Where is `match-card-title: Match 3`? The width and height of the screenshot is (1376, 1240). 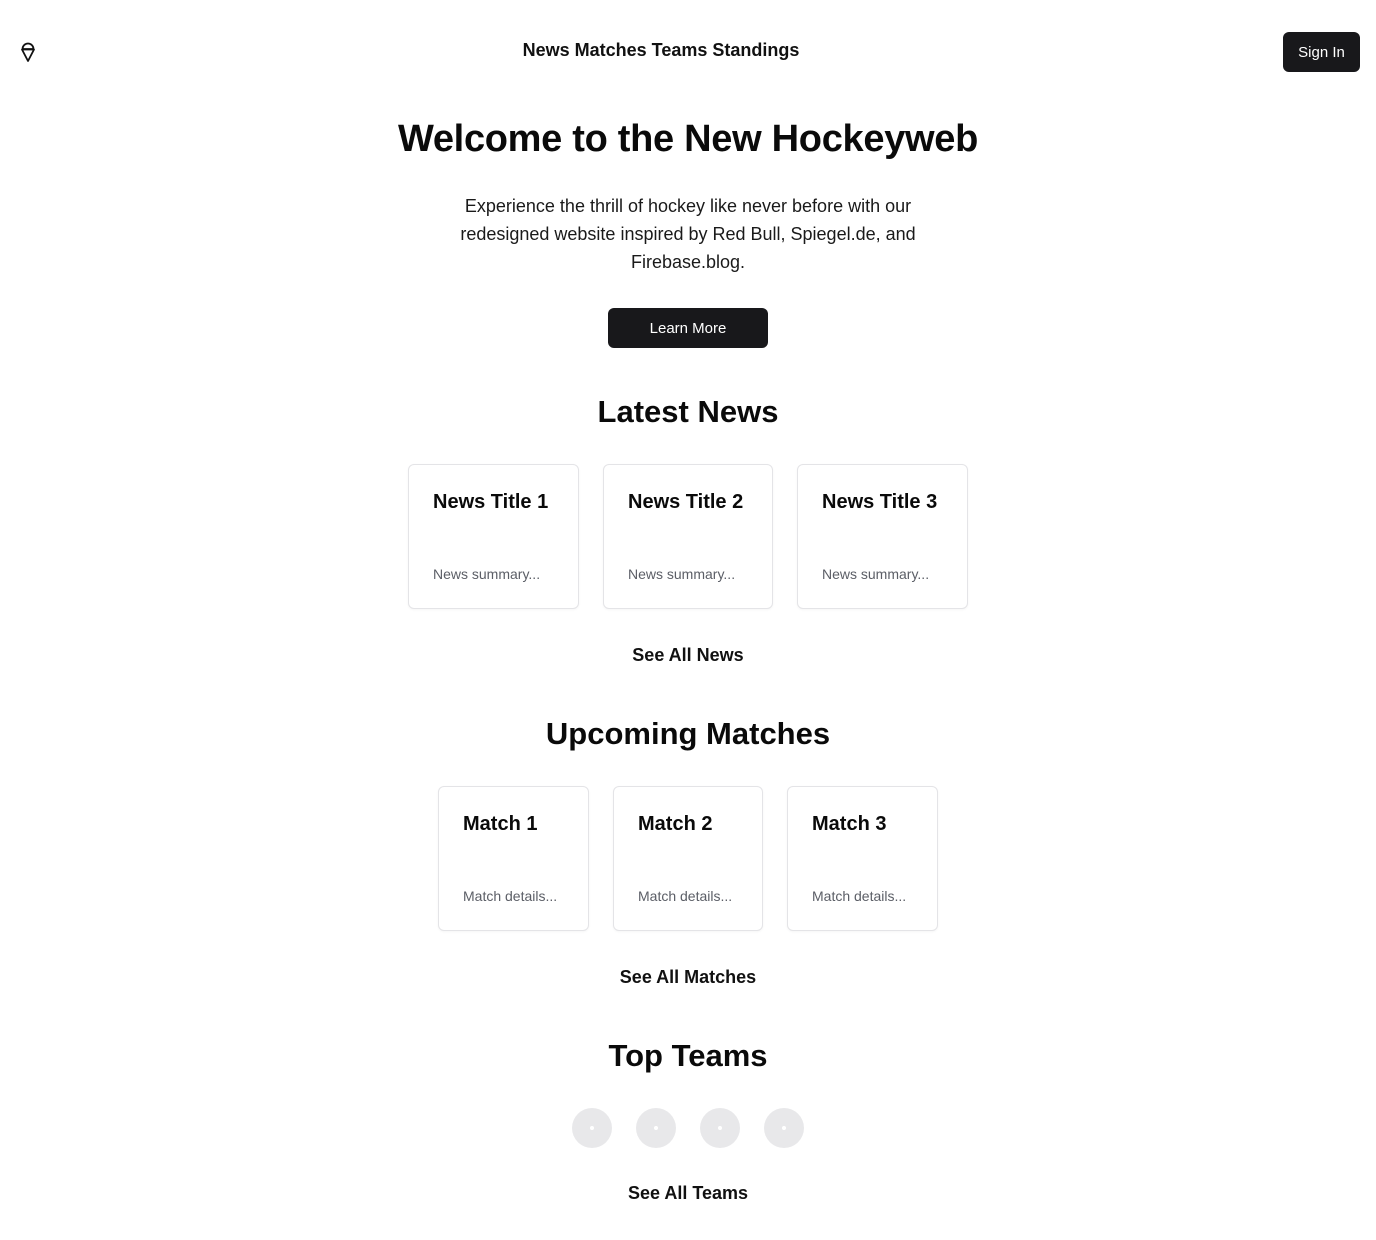
match-card-title: Match 3 is located at coordinates (849, 824).